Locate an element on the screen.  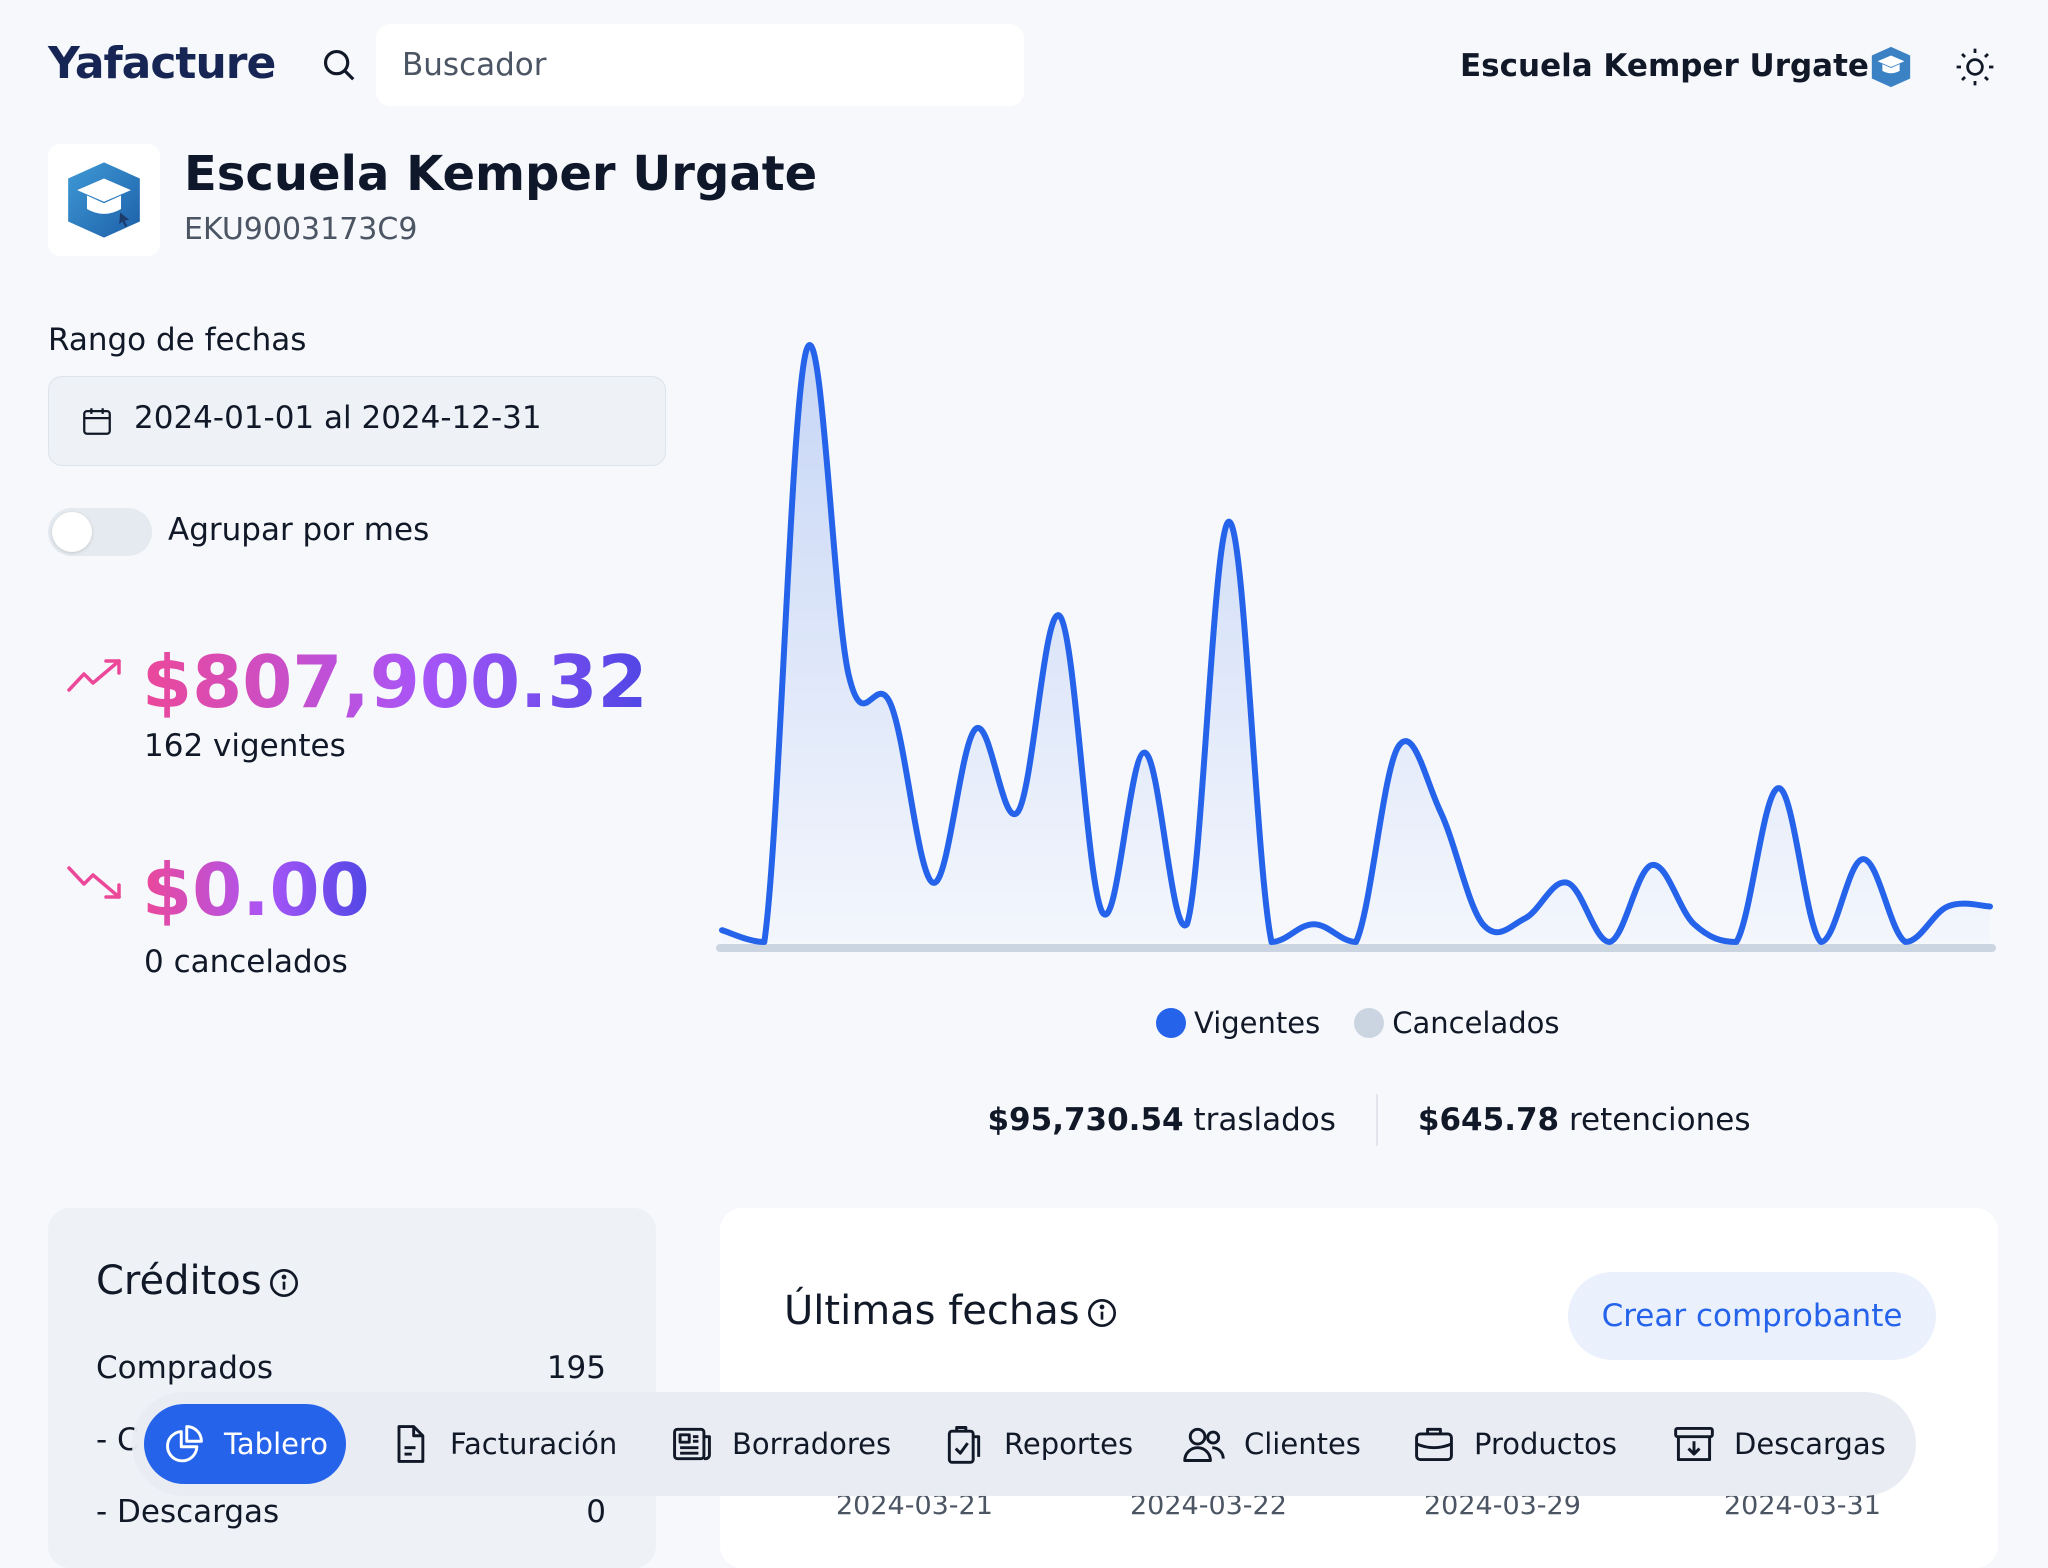
tax-summary: $95,730.54 traslados $645.78 retenciones is located at coordinates (1369, 1120).